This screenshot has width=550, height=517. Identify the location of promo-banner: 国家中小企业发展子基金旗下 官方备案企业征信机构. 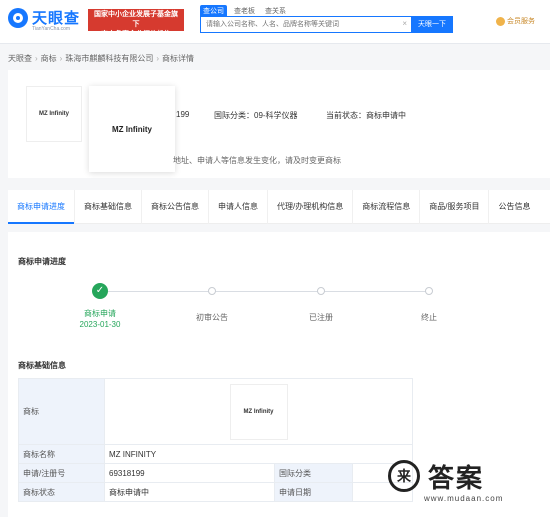
(136, 23).